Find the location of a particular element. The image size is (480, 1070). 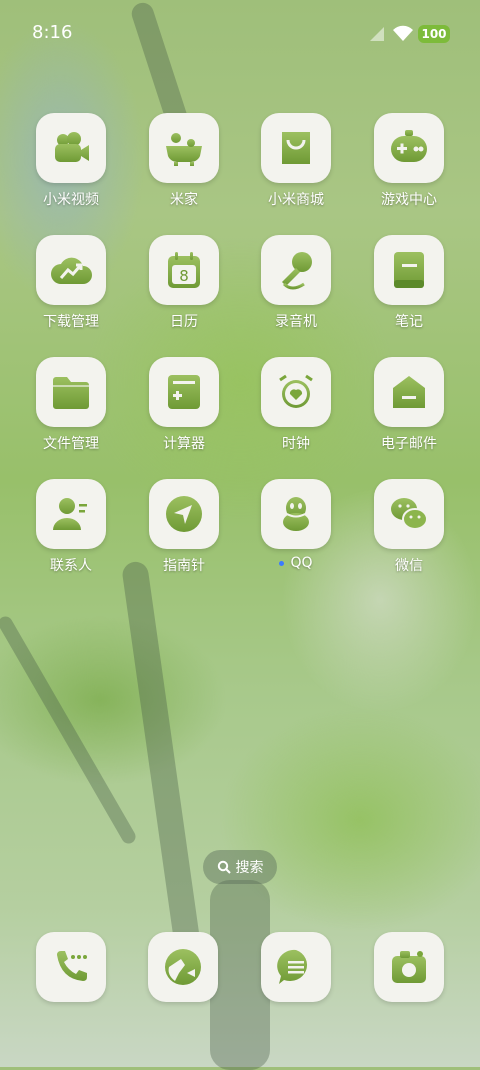

calendar-day: 8 is located at coordinates (184, 276).